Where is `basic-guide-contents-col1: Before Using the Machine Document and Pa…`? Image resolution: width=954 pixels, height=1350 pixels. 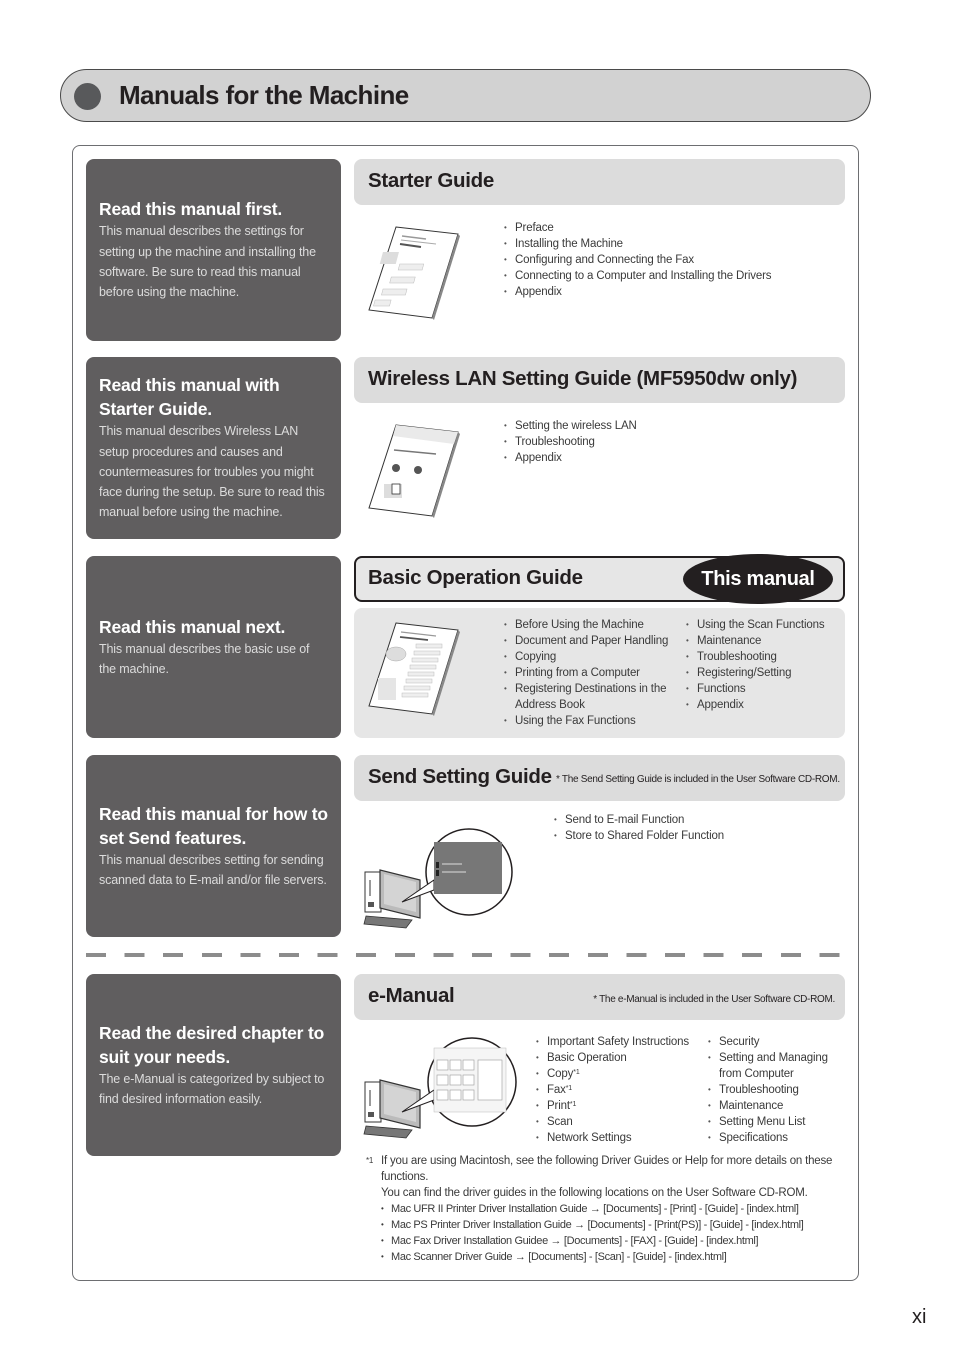
basic-guide-contents-col1: Before Using the Machine Document and Pa… is located at coordinates (594, 673).